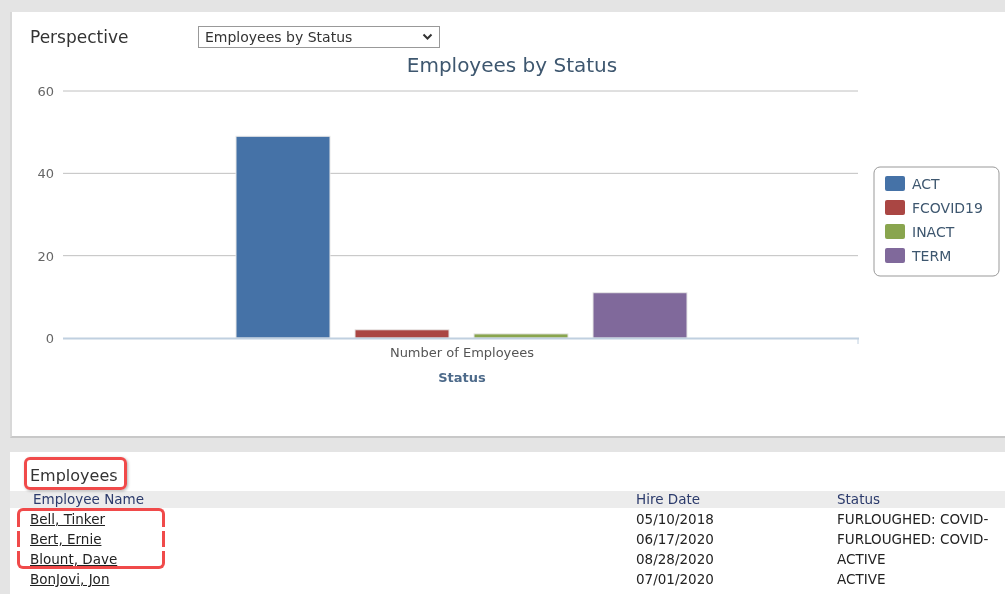 This screenshot has width=1005, height=594. What do you see at coordinates (427, 37) in the screenshot?
I see `chevron-down-icon` at bounding box center [427, 37].